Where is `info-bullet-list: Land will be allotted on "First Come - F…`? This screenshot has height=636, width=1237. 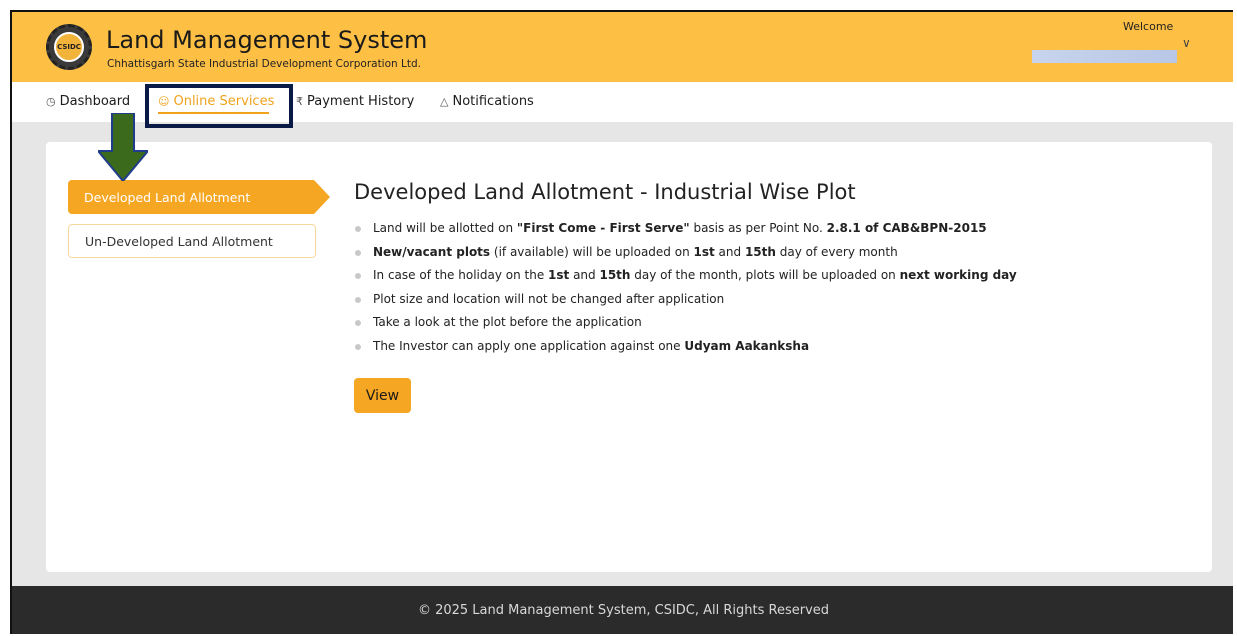 info-bullet-list: Land will be allotted on "First Come - F… is located at coordinates (685, 290).